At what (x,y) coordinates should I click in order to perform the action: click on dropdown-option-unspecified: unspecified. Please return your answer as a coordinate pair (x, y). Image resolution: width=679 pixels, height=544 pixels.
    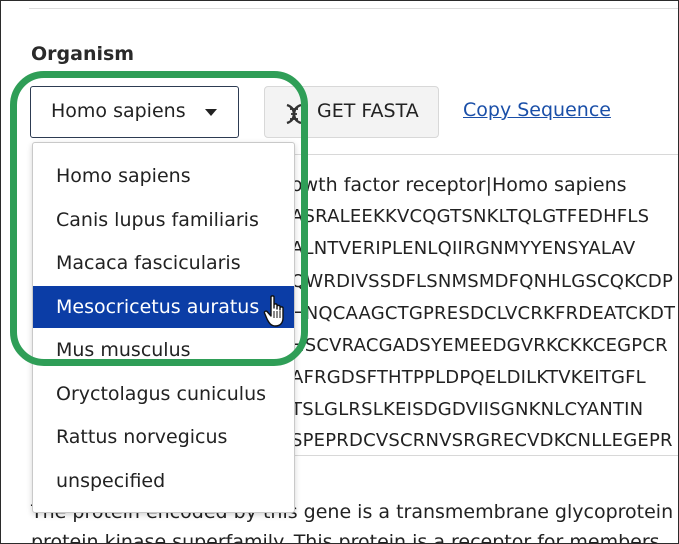
    Looking at the image, I should click on (163, 481).